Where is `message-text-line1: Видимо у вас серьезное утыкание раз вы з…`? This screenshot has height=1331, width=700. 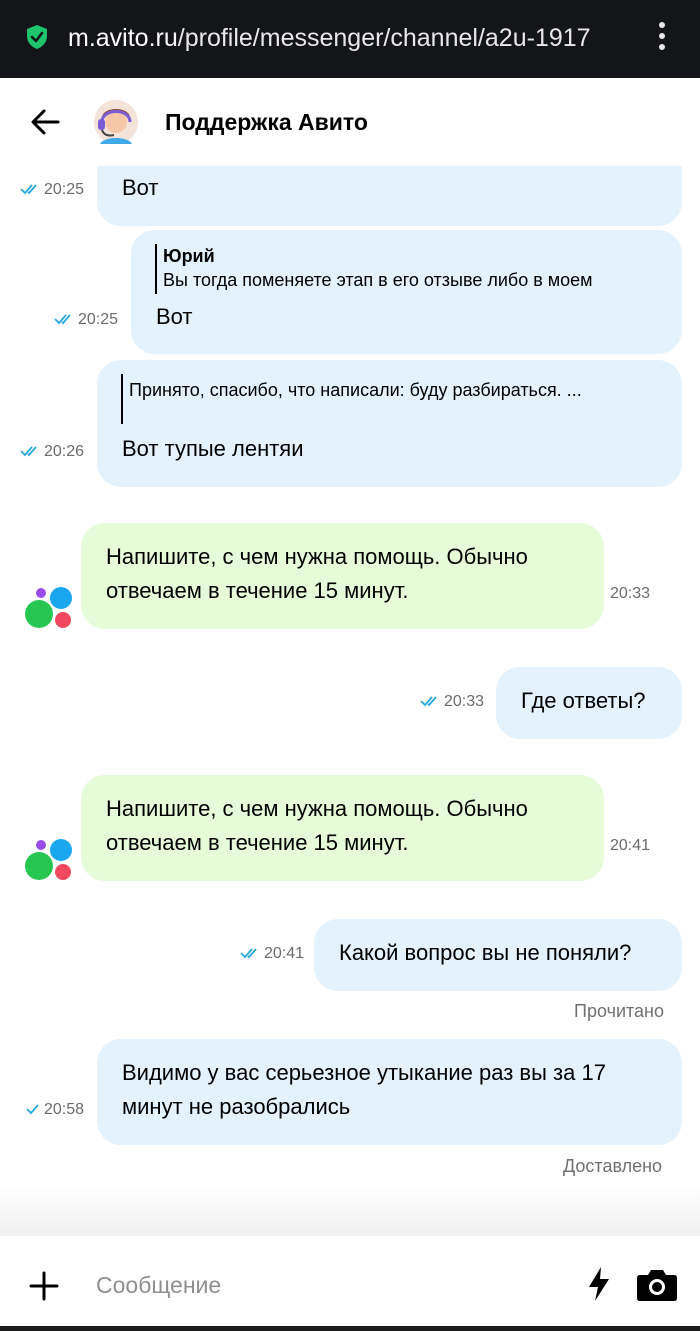 message-text-line1: Видимо у вас серьезное утыкание раз вы з… is located at coordinates (364, 1072).